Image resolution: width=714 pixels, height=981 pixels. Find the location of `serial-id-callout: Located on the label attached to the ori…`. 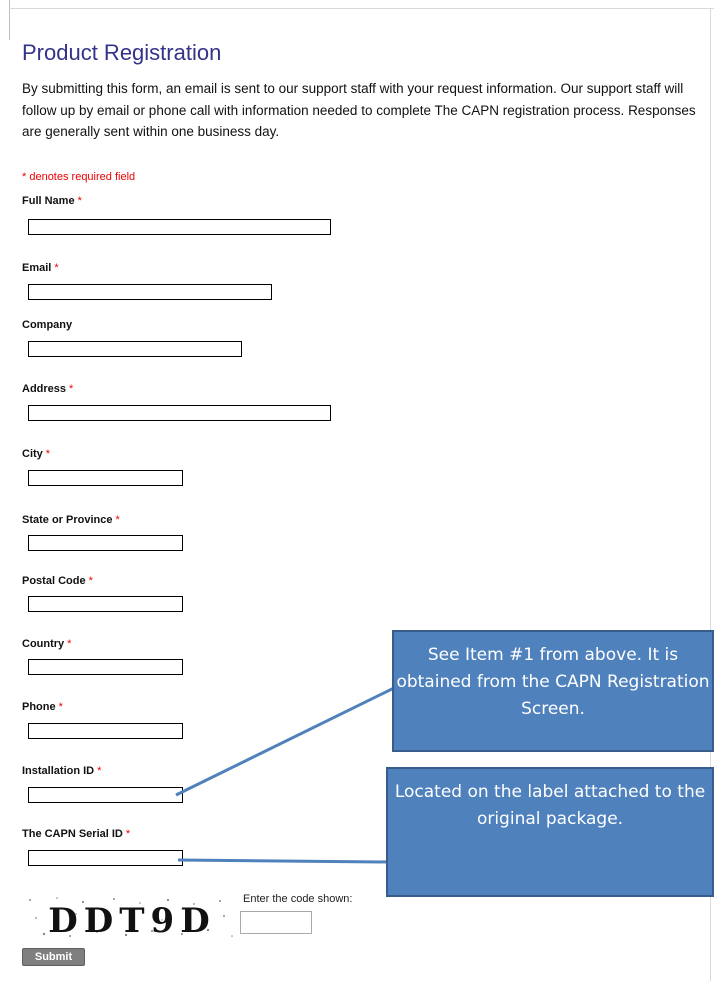

serial-id-callout: Located on the label attached to the ori… is located at coordinates (550, 832).